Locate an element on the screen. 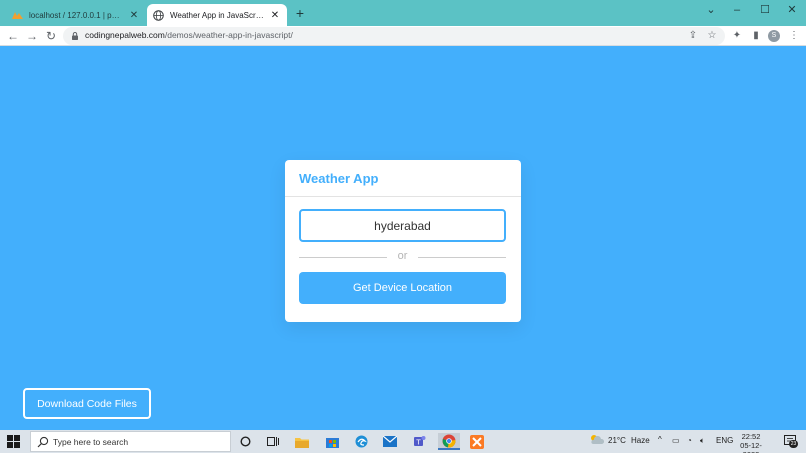 The width and height of the screenshot is (806, 453). search-placeholder: Type here to search is located at coordinates (91, 442).